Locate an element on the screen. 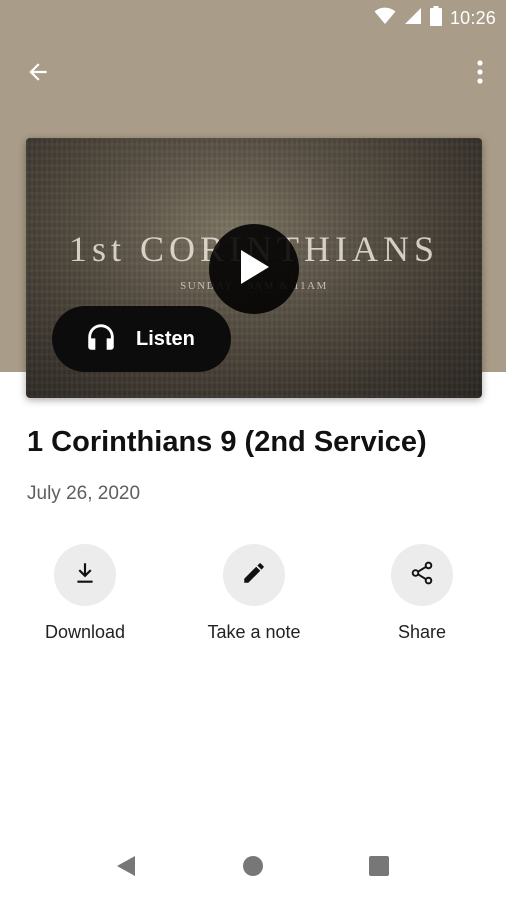  battery-icon is located at coordinates (435, 18).